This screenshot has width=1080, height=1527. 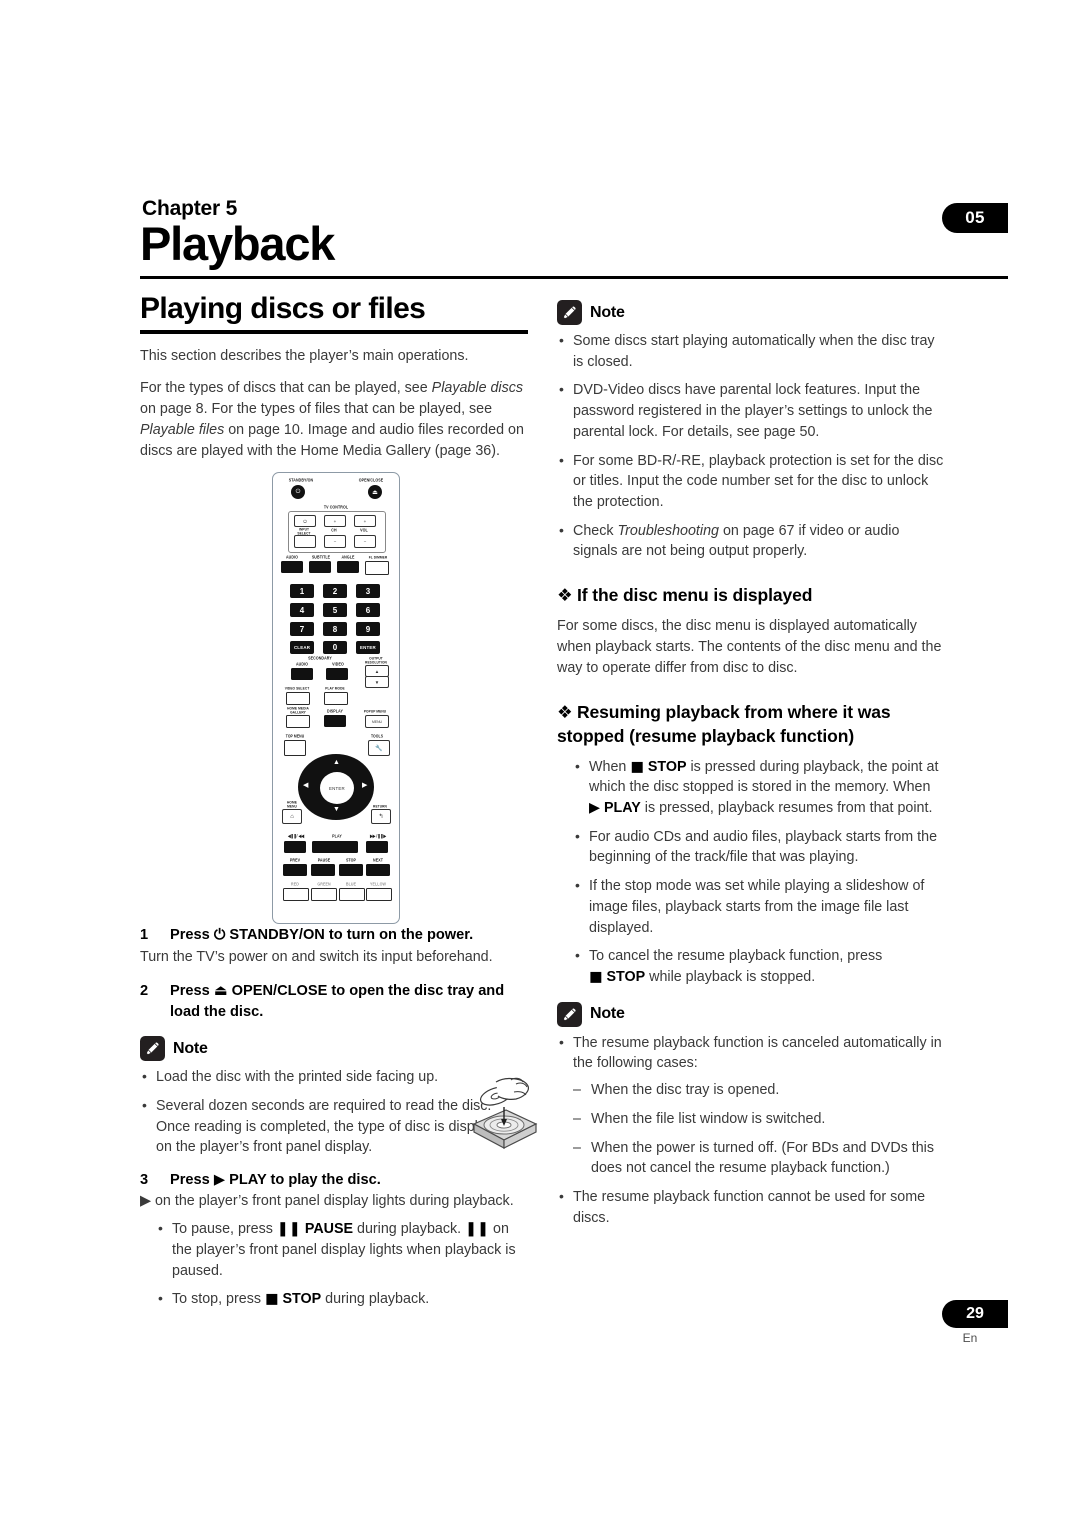 What do you see at coordinates (301, 480) in the screenshot?
I see `remote-label-standby-on: STANDBY/ON` at bounding box center [301, 480].